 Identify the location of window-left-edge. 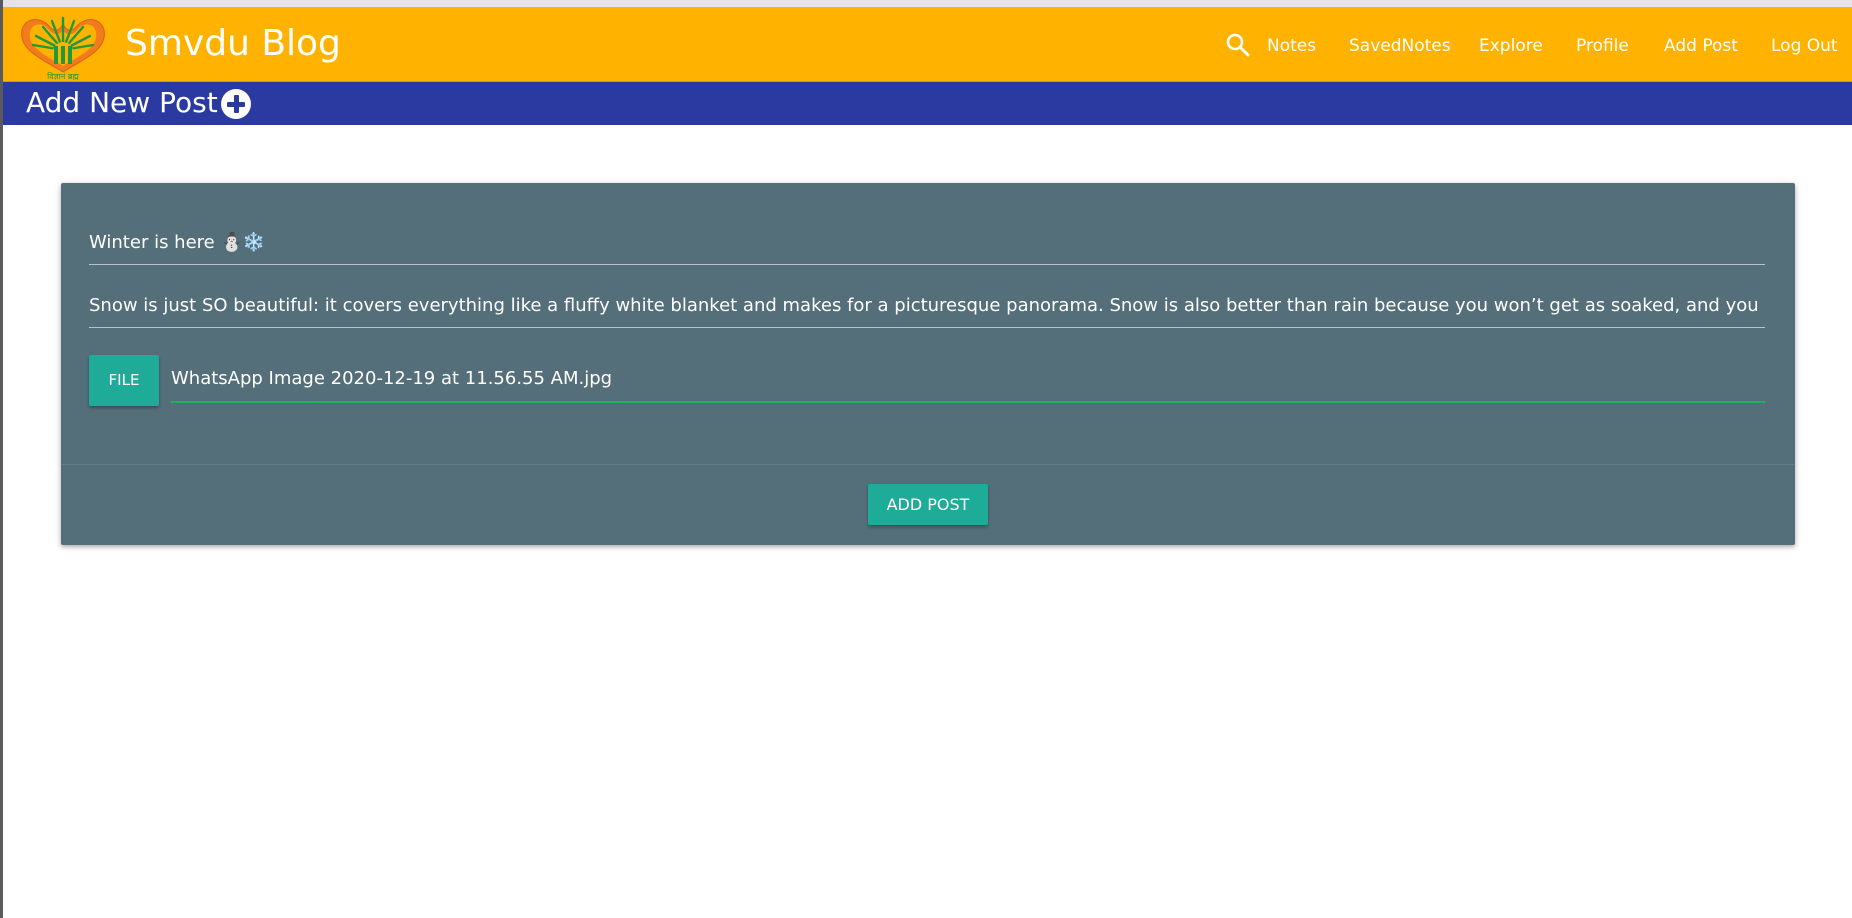
(1, 459).